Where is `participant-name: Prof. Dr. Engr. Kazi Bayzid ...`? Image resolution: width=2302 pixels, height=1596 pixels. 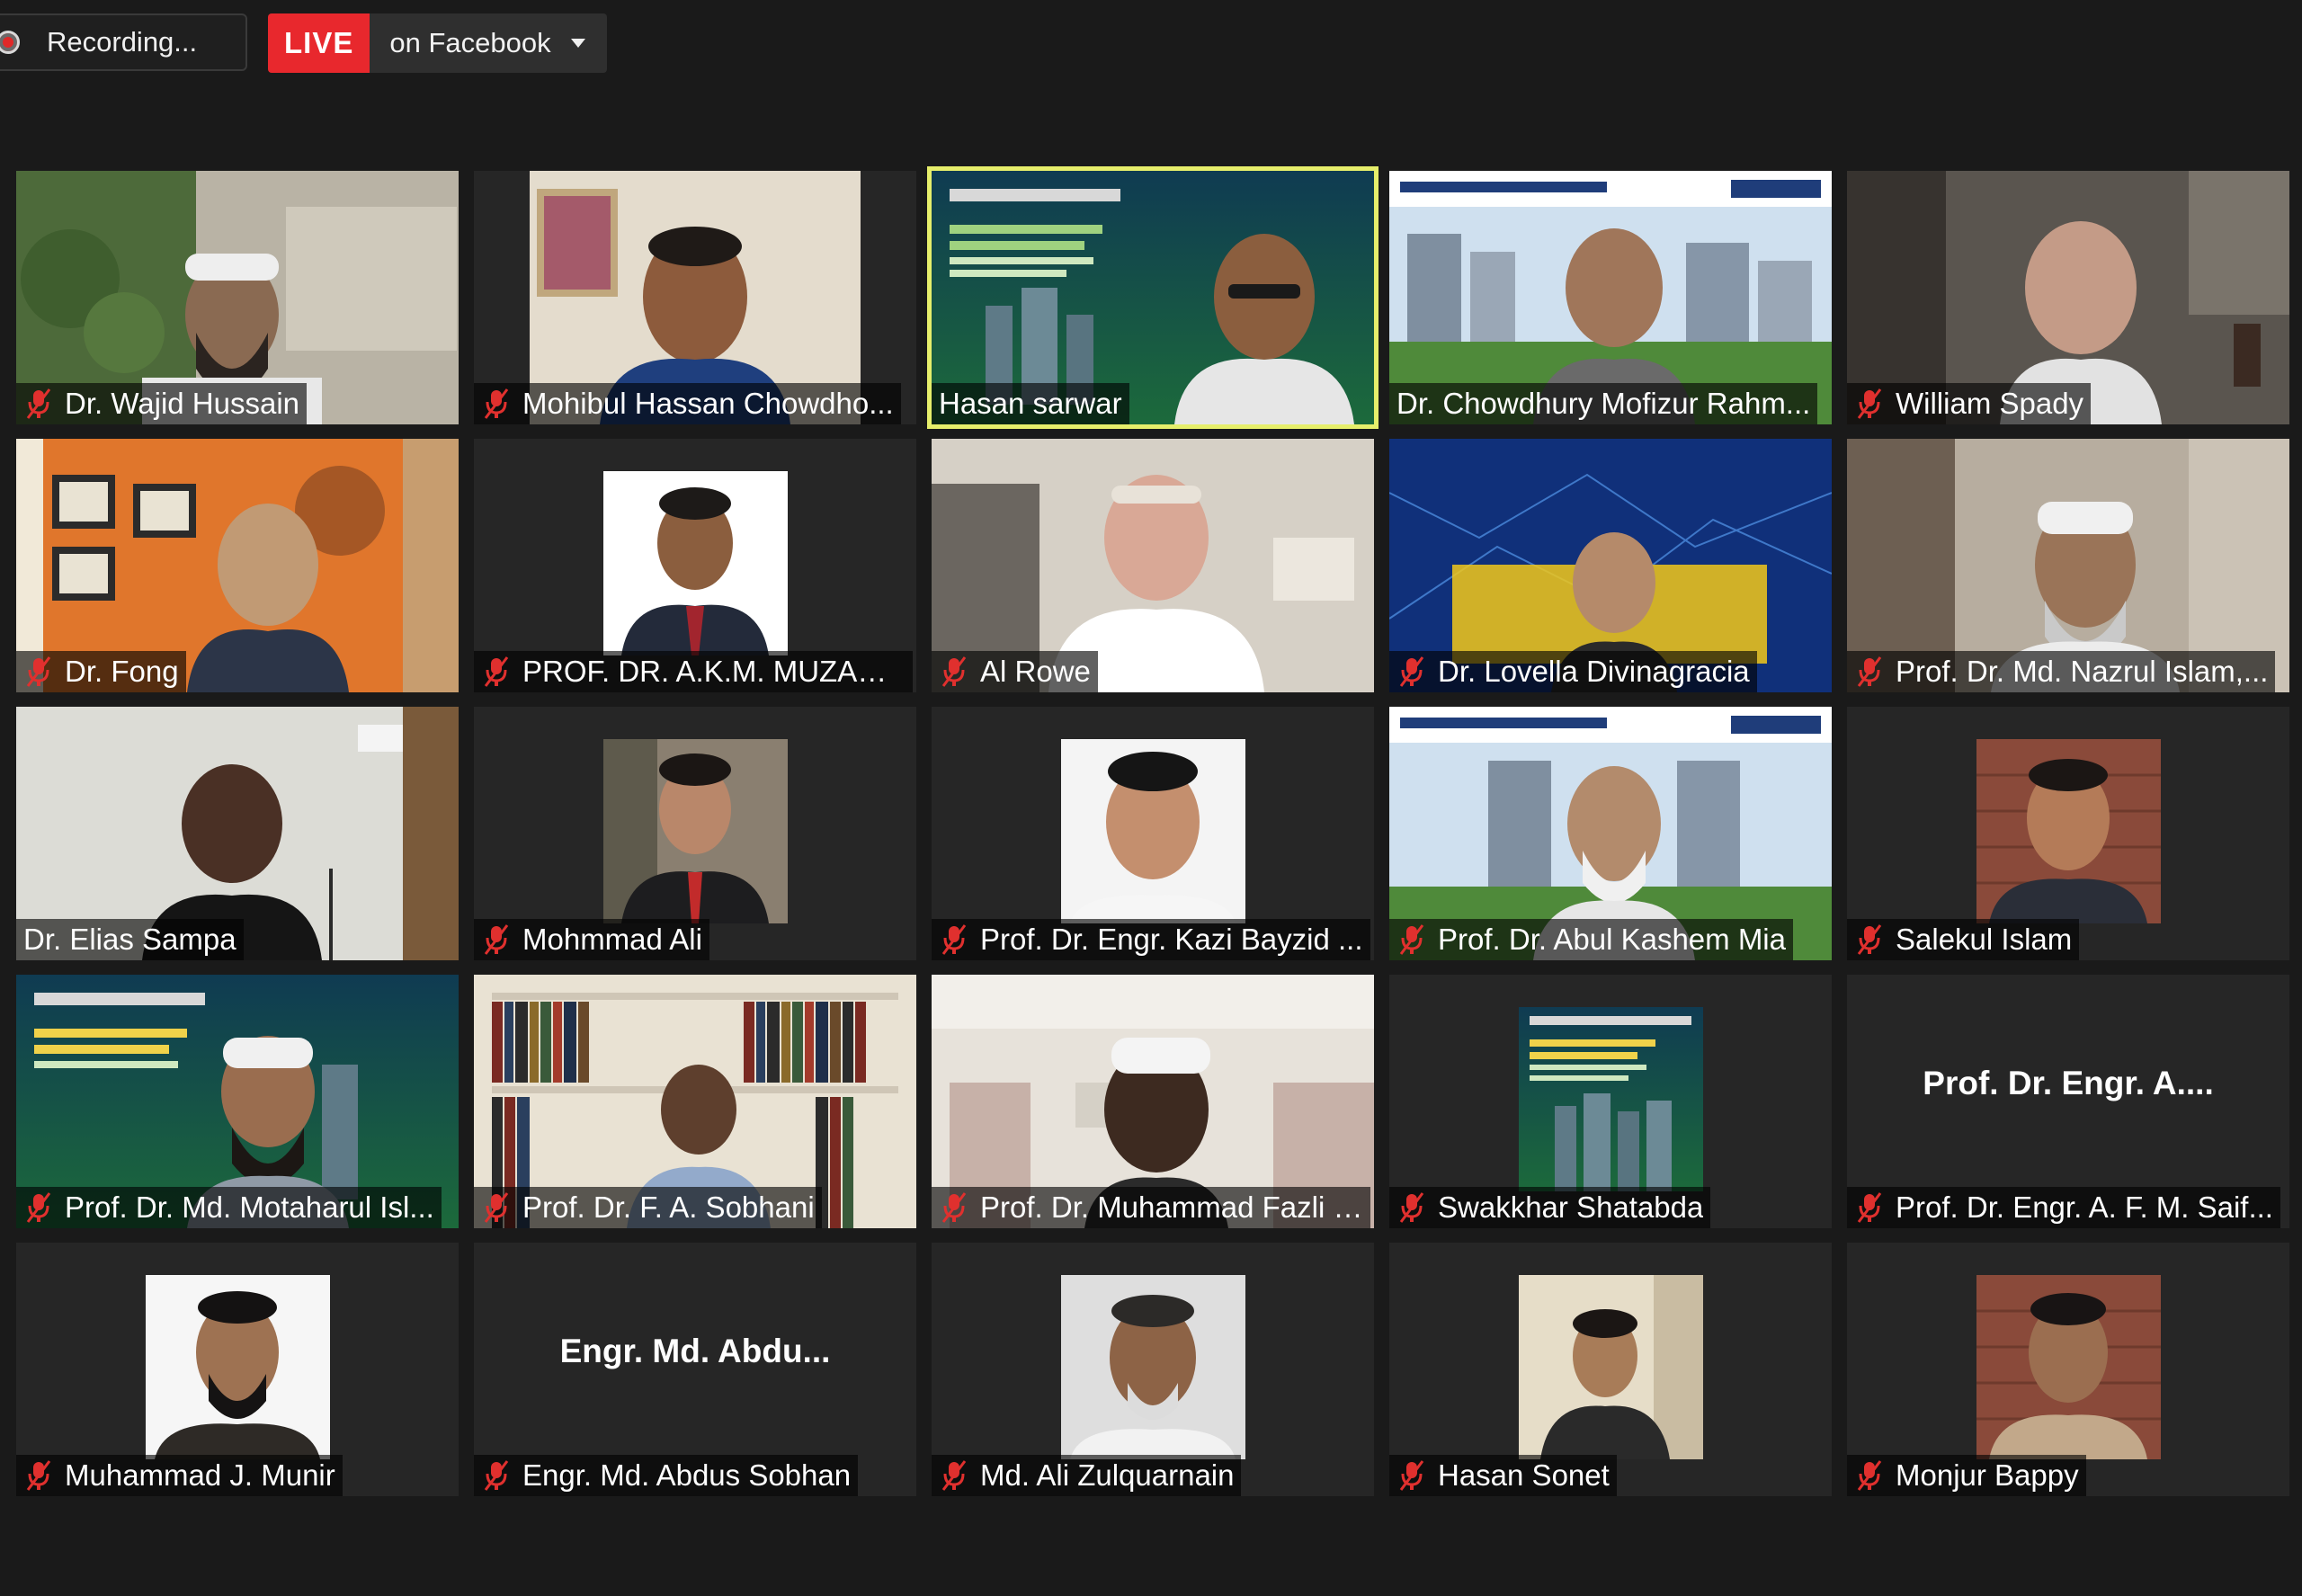 participant-name: Prof. Dr. Engr. Kazi Bayzid ... is located at coordinates (1171, 939).